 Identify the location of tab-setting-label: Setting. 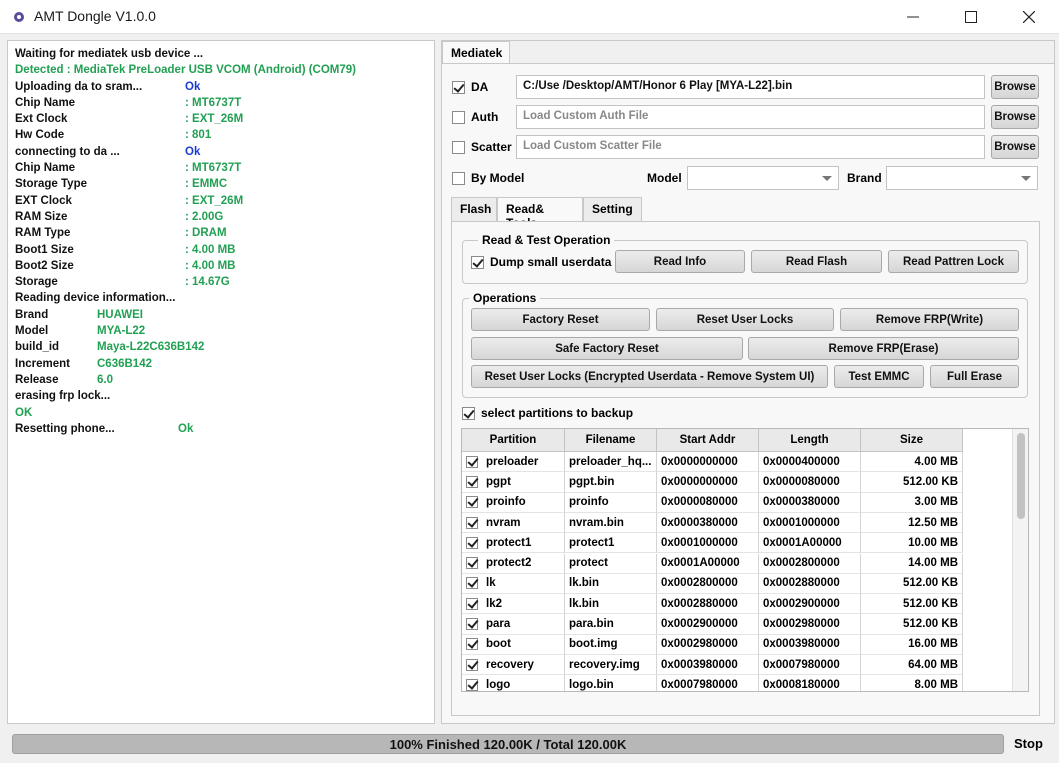
(612, 209).